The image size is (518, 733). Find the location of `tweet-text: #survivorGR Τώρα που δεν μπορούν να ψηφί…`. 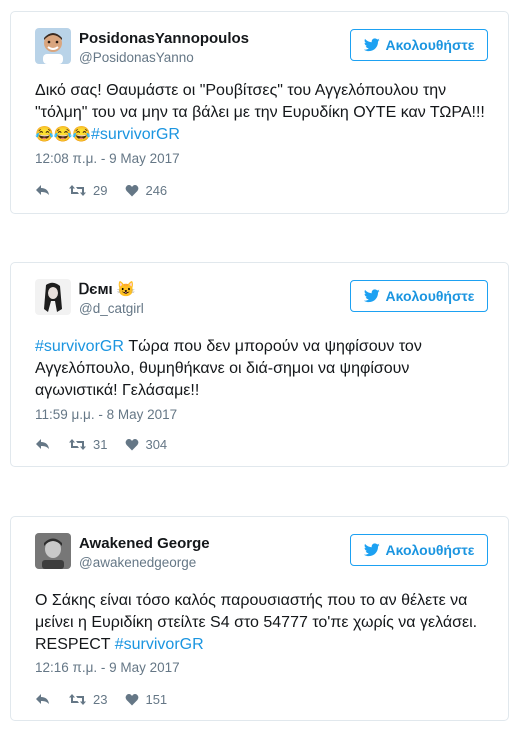

tweet-text: #survivorGR Τώρα που δεν μπορούν να ψηφί… is located at coordinates (261, 369).